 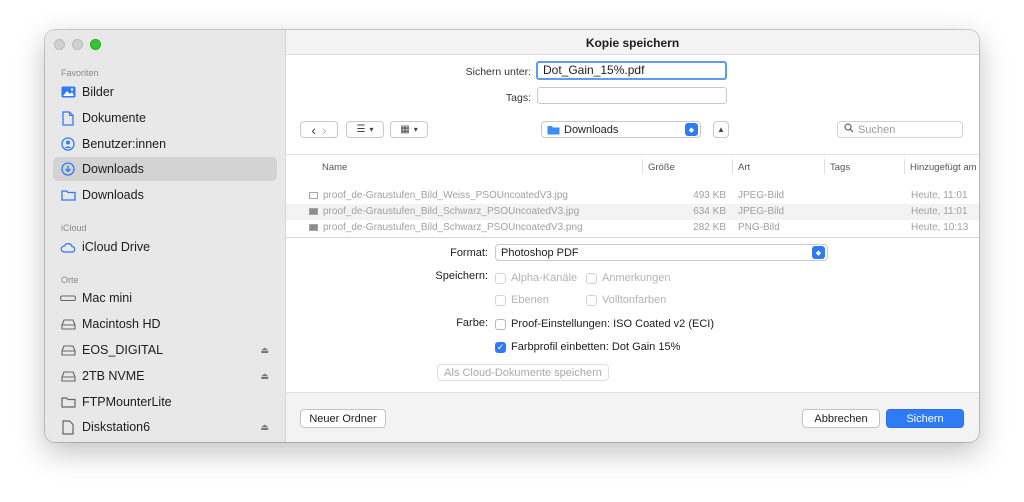 What do you see at coordinates (530, 300) in the screenshot?
I see `checkbox-label: Ebenen` at bounding box center [530, 300].